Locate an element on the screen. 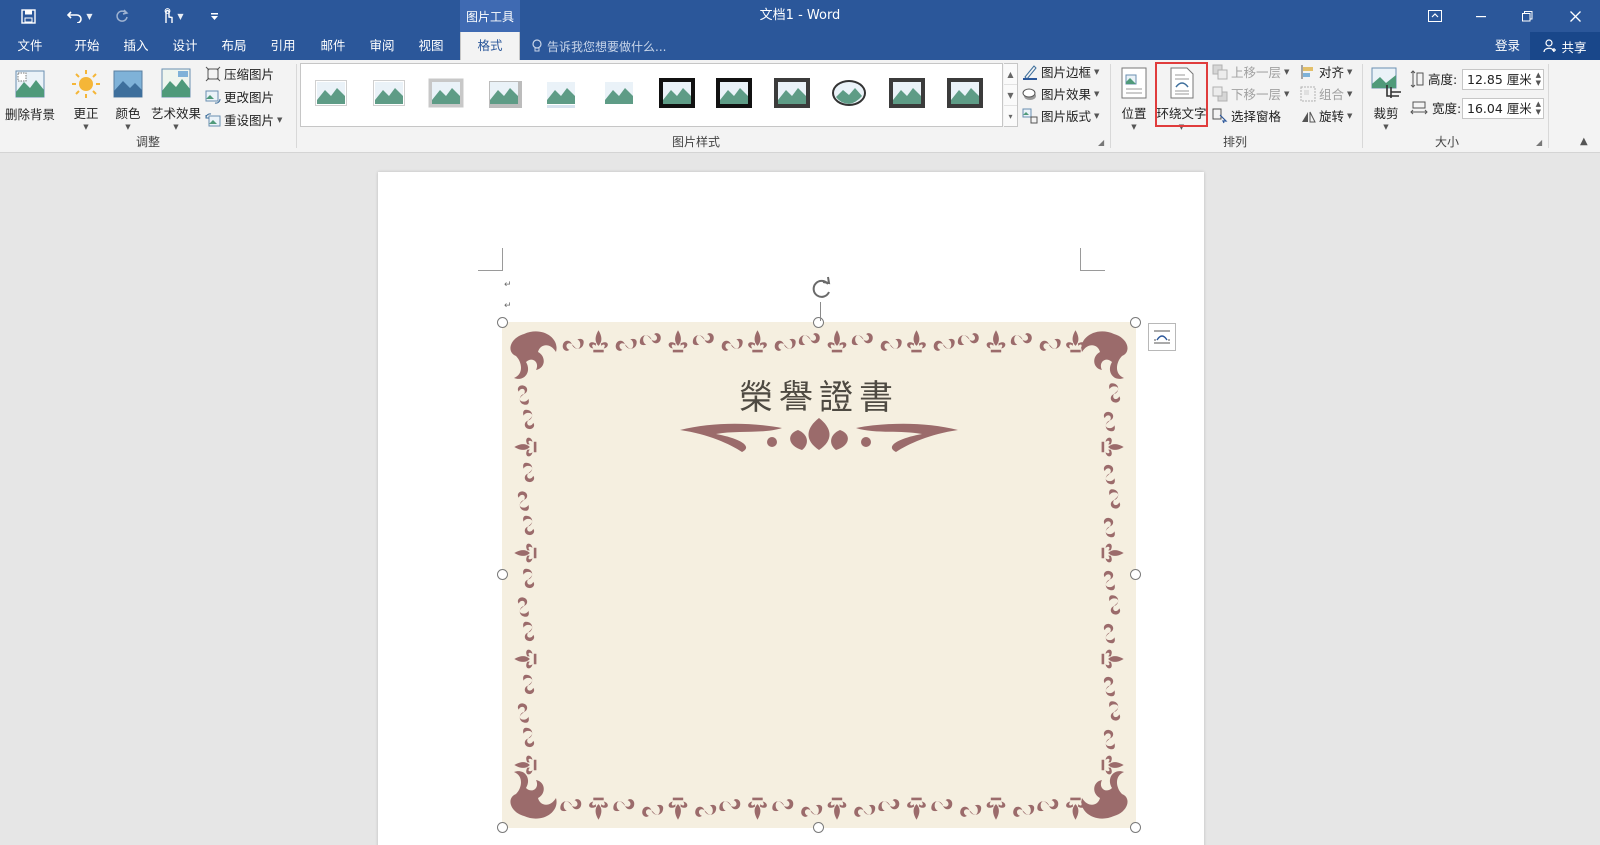 The width and height of the screenshot is (1600, 845). crop-button: 裁剪 ▼ is located at coordinates (1386, 97).